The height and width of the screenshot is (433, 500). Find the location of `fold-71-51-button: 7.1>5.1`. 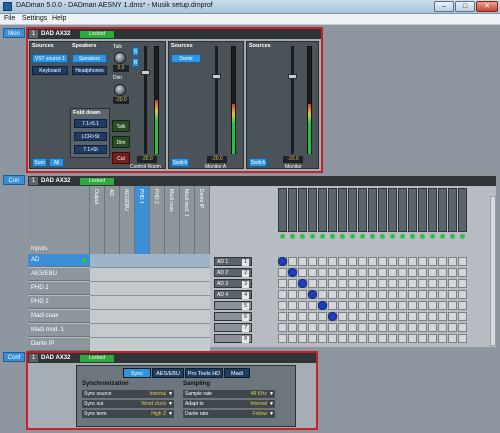

fold-71-51-button: 7.1>5.1 is located at coordinates (90, 123).